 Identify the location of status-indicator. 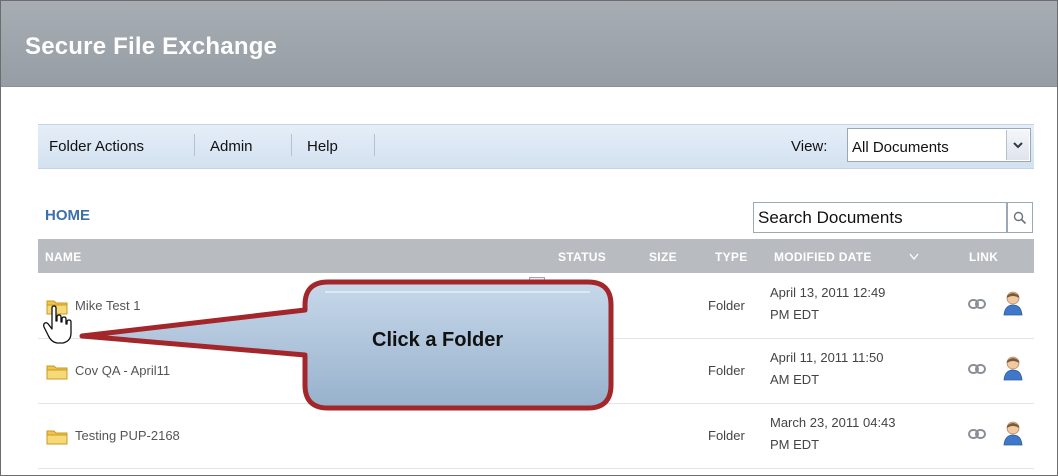
(537, 283).